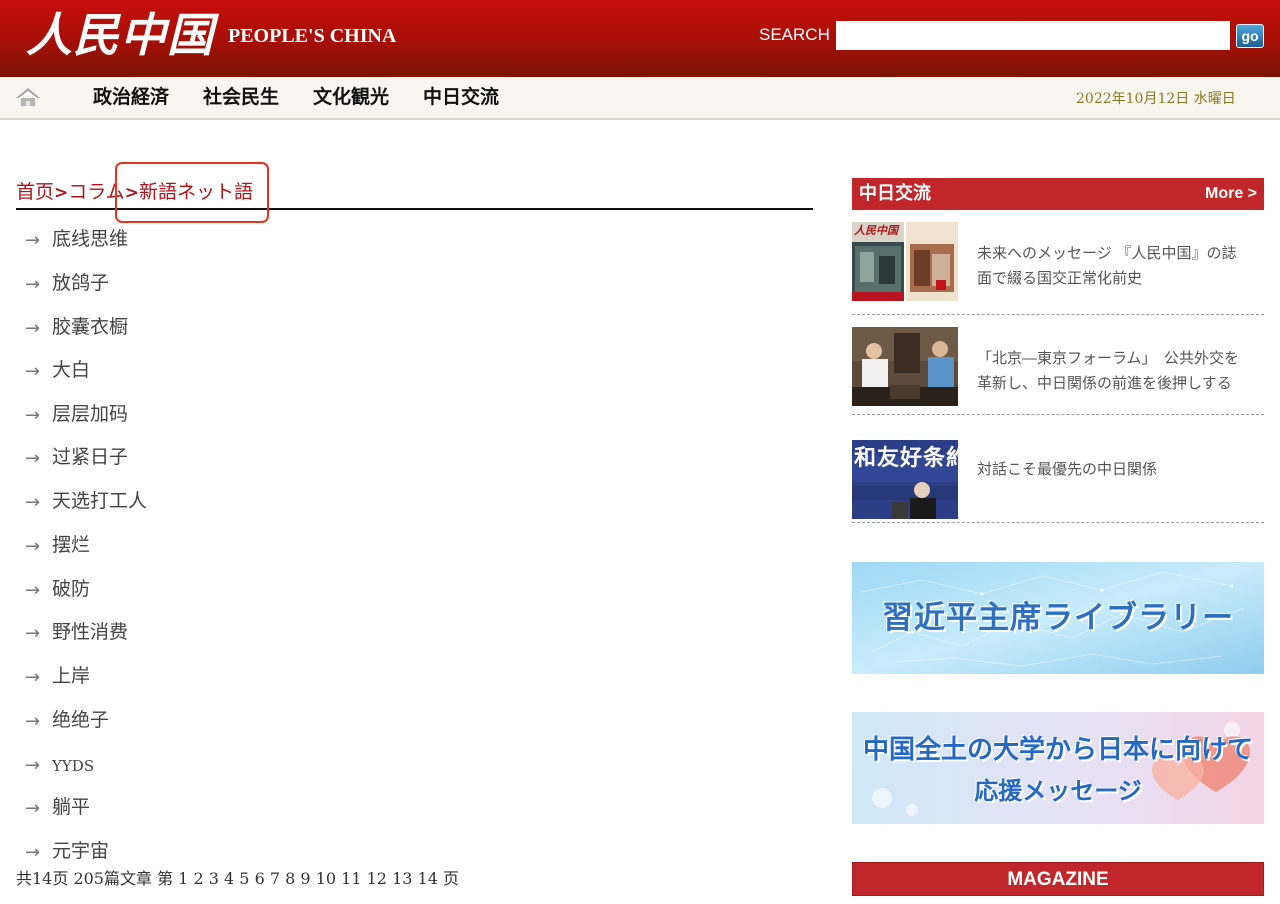 The image size is (1280, 904). I want to click on list-item: → 绝绝子, so click(275, 720).